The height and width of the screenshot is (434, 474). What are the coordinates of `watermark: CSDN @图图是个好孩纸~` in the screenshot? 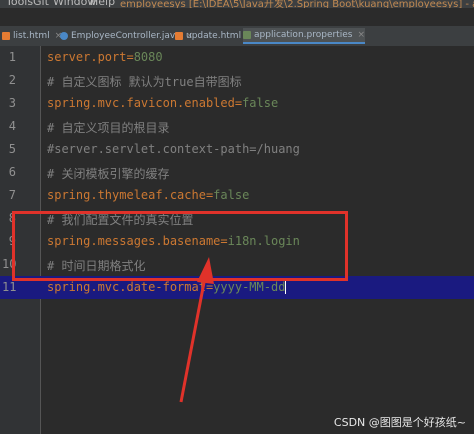 It's located at (399, 422).